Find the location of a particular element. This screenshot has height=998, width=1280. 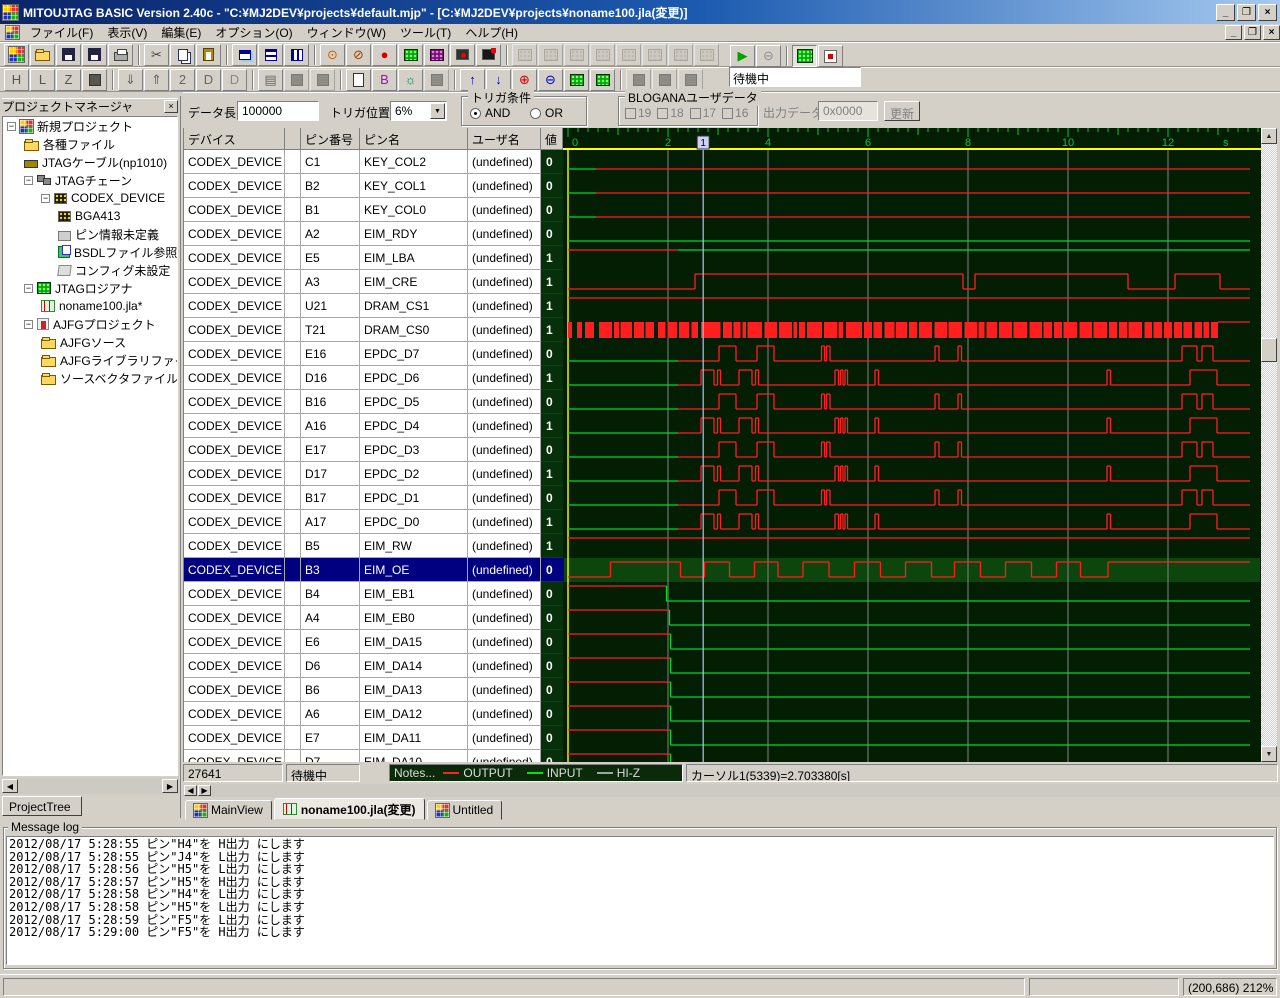

blogana-bit-17: 17 is located at coordinates (702, 113).